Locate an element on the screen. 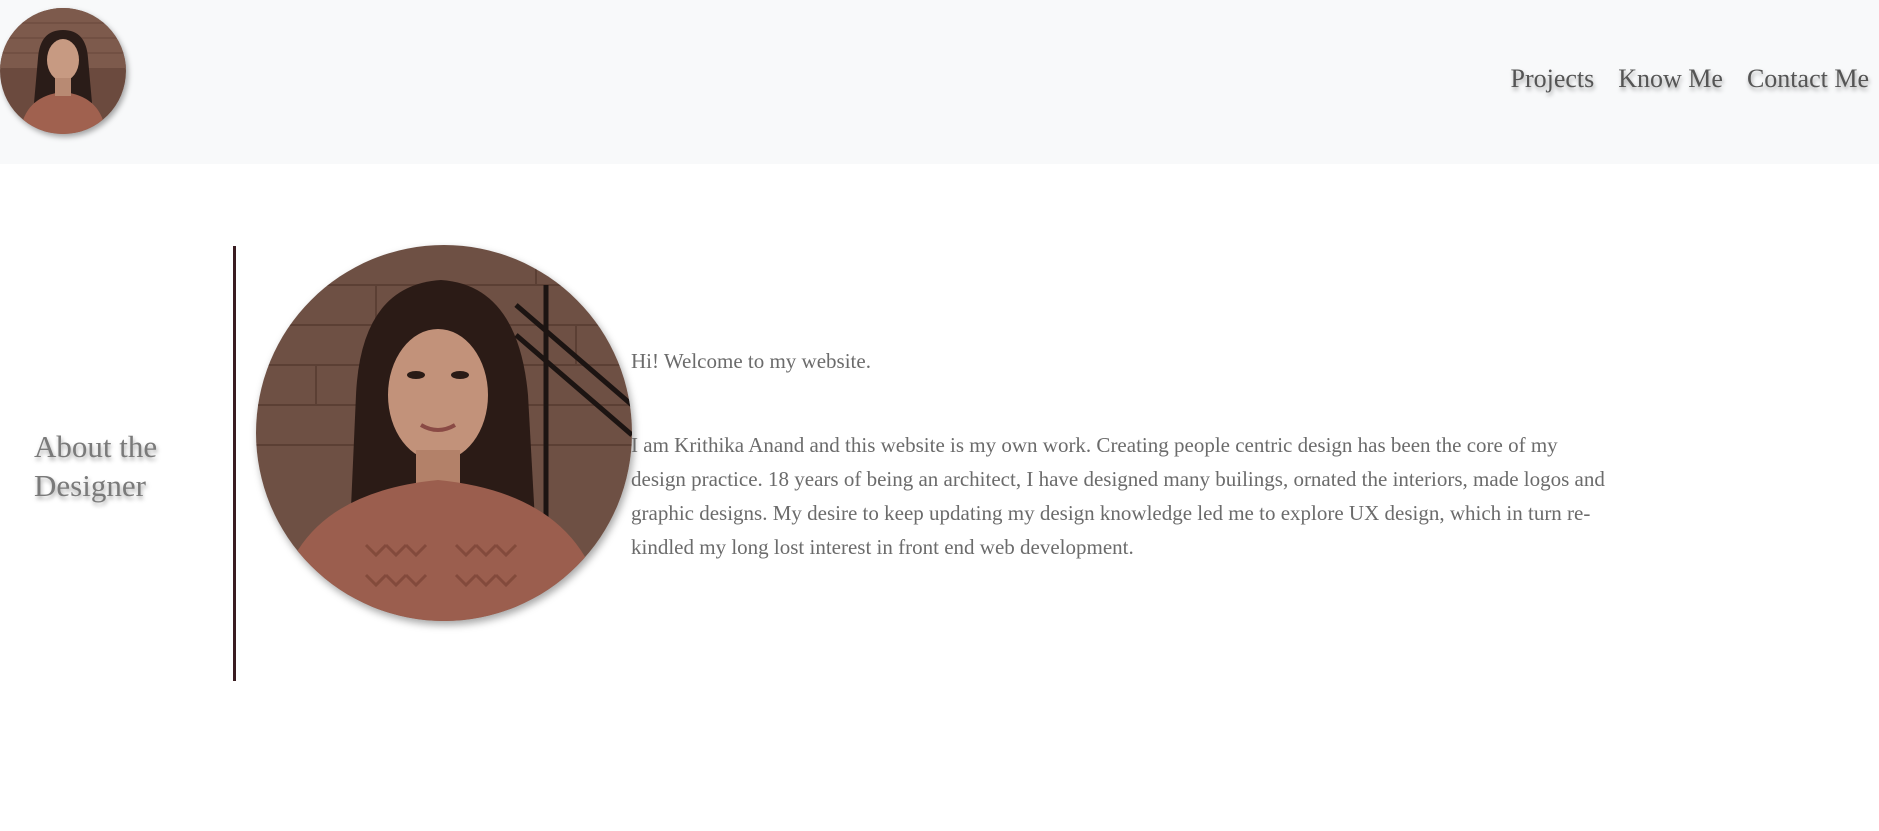 The height and width of the screenshot is (831, 1879). nav-contact-me-link: Contact Me is located at coordinates (1808, 79).